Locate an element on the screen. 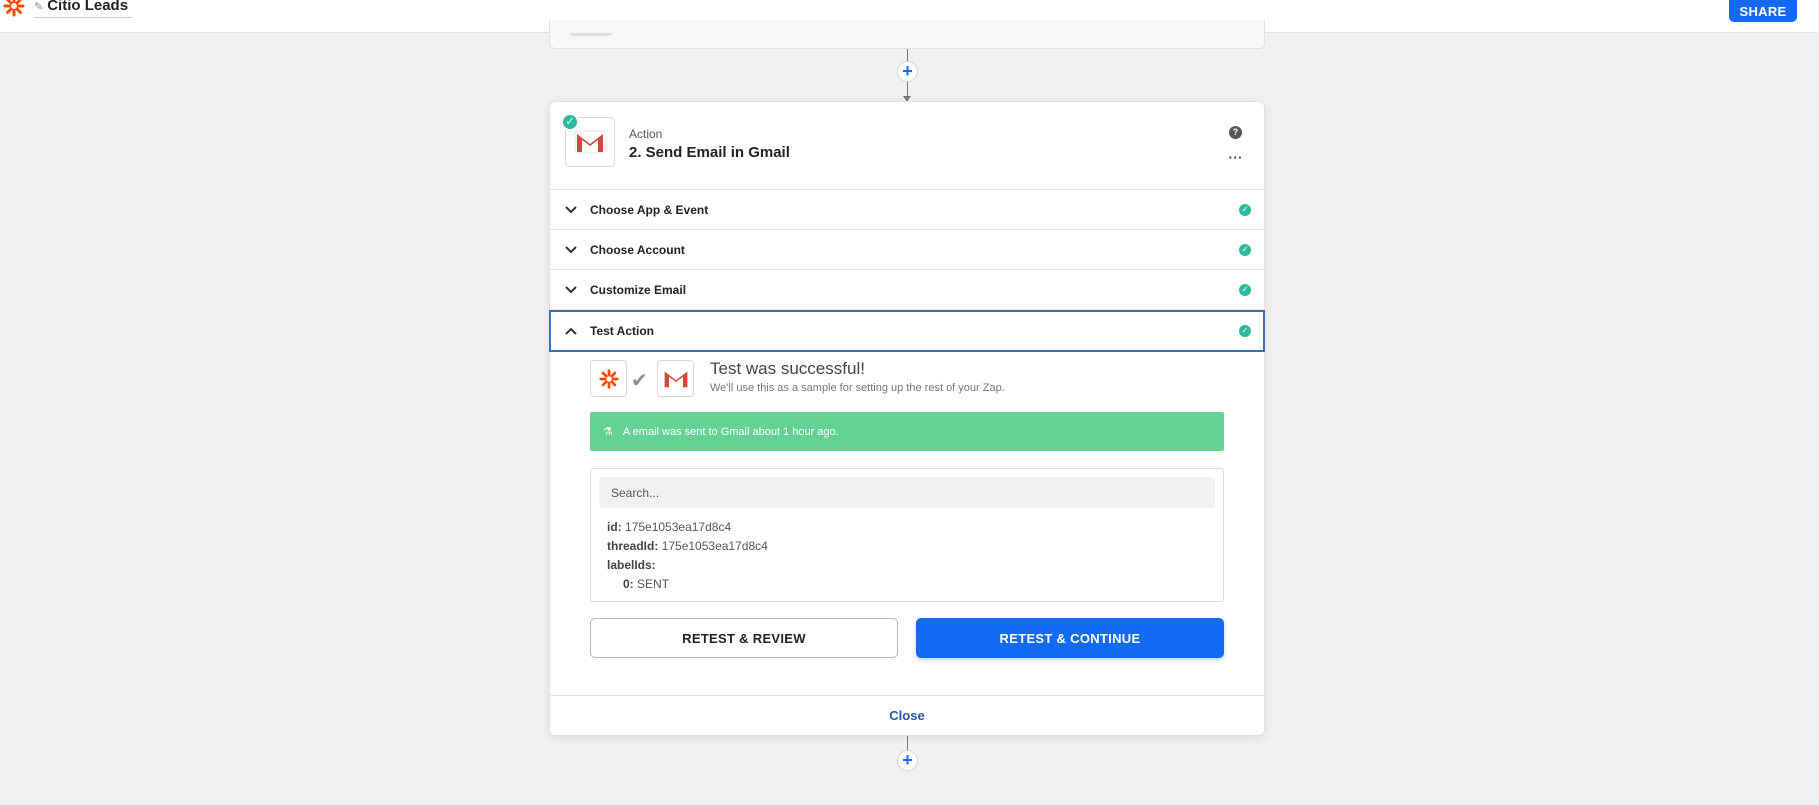  question-icon: ? is located at coordinates (1235, 132).